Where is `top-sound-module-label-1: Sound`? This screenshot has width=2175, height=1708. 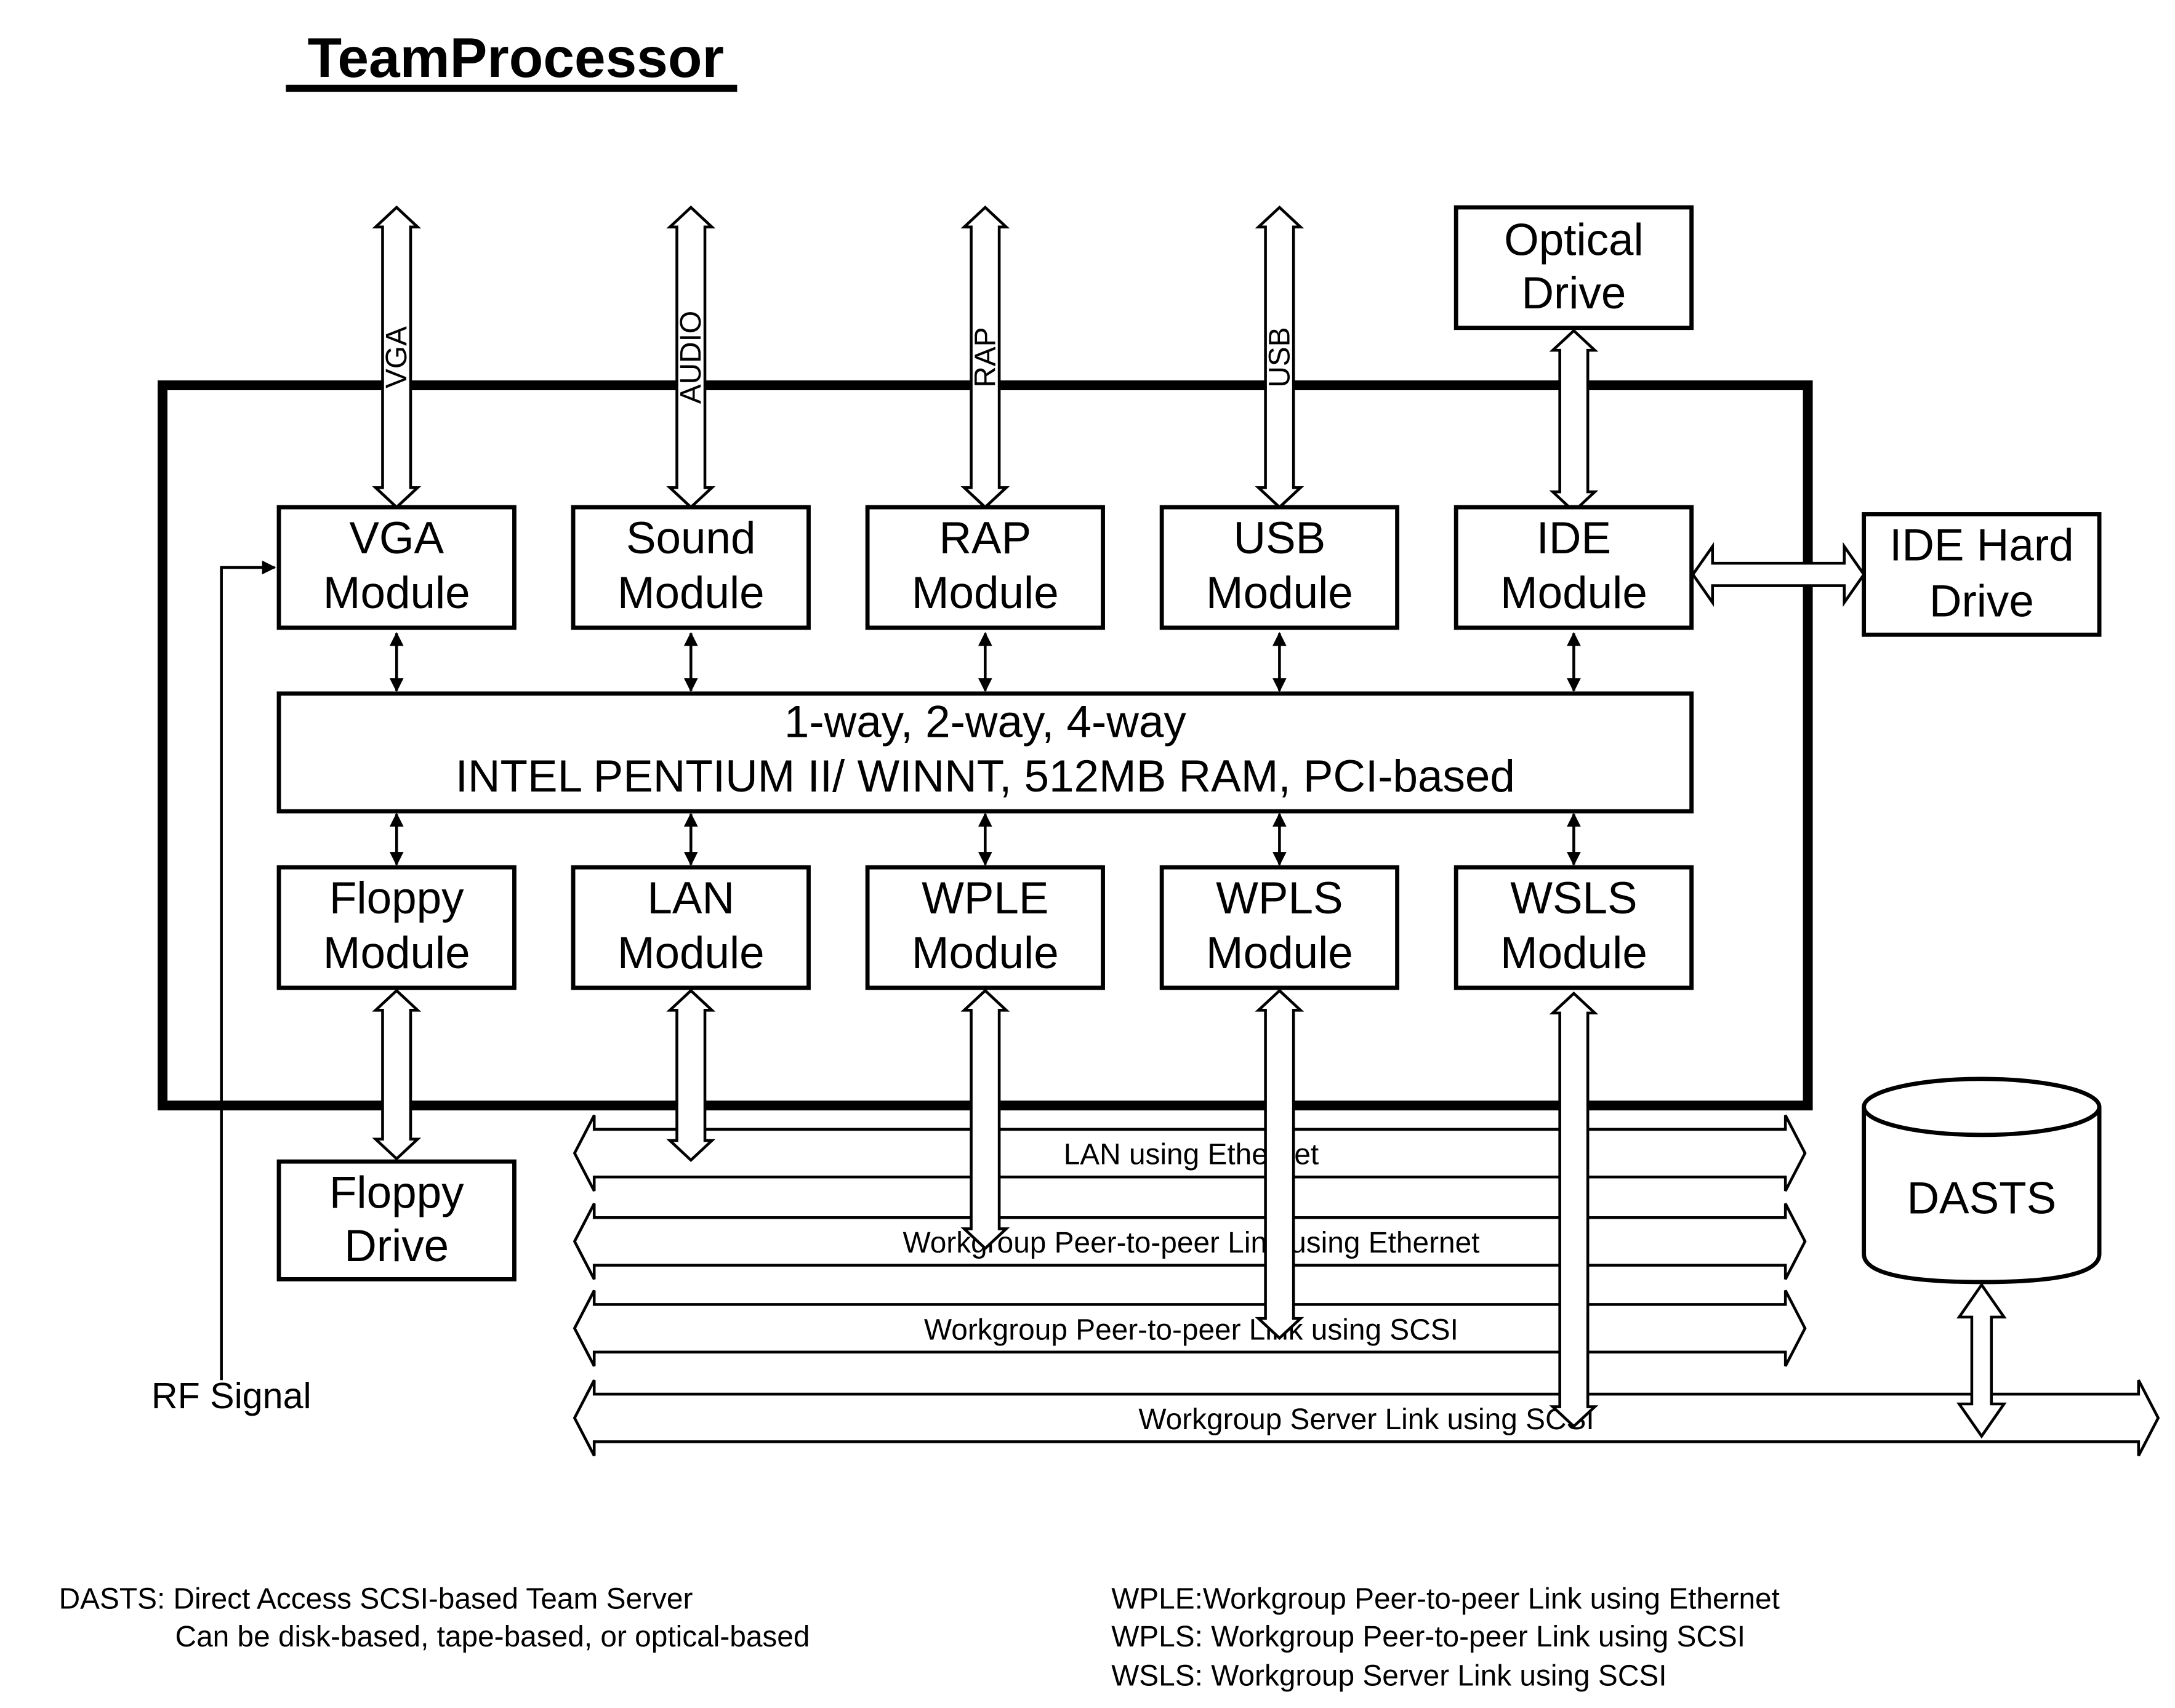
top-sound-module-label-1: Sound is located at coordinates (691, 538).